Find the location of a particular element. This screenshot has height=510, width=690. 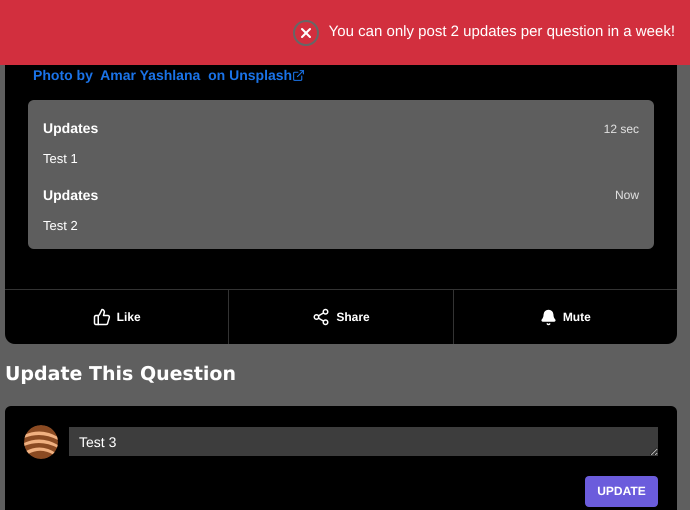

update-time: Now is located at coordinates (626, 195).